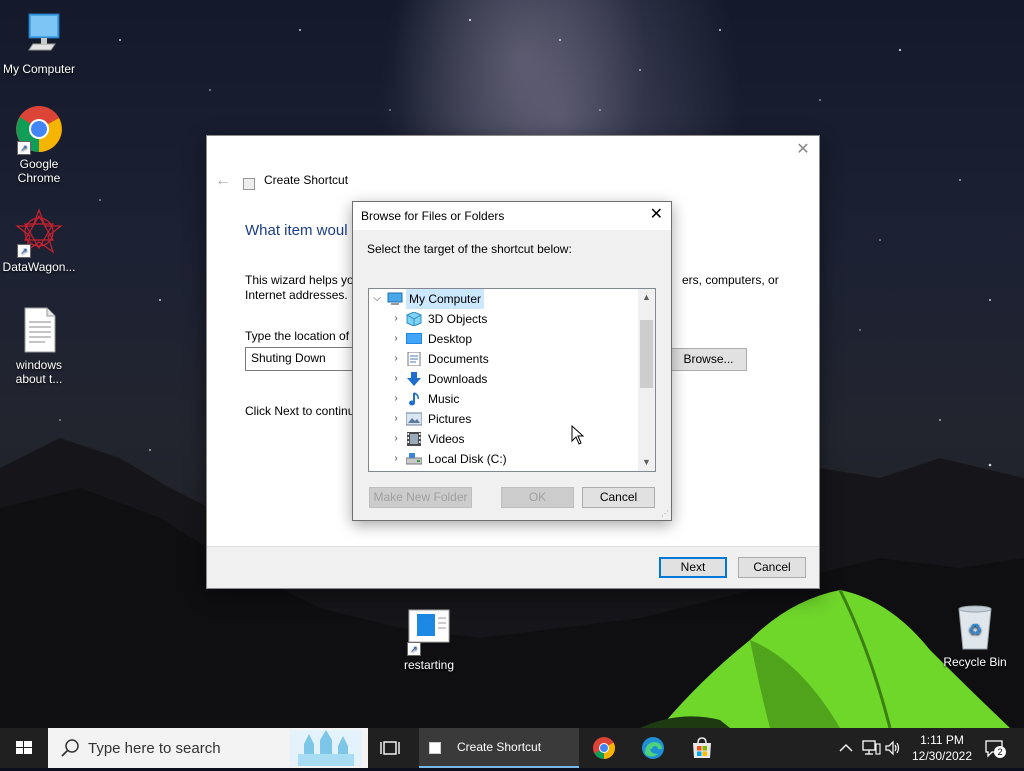  What do you see at coordinates (503, 359) in the screenshot?
I see `tree-item-documents: › Documents` at bounding box center [503, 359].